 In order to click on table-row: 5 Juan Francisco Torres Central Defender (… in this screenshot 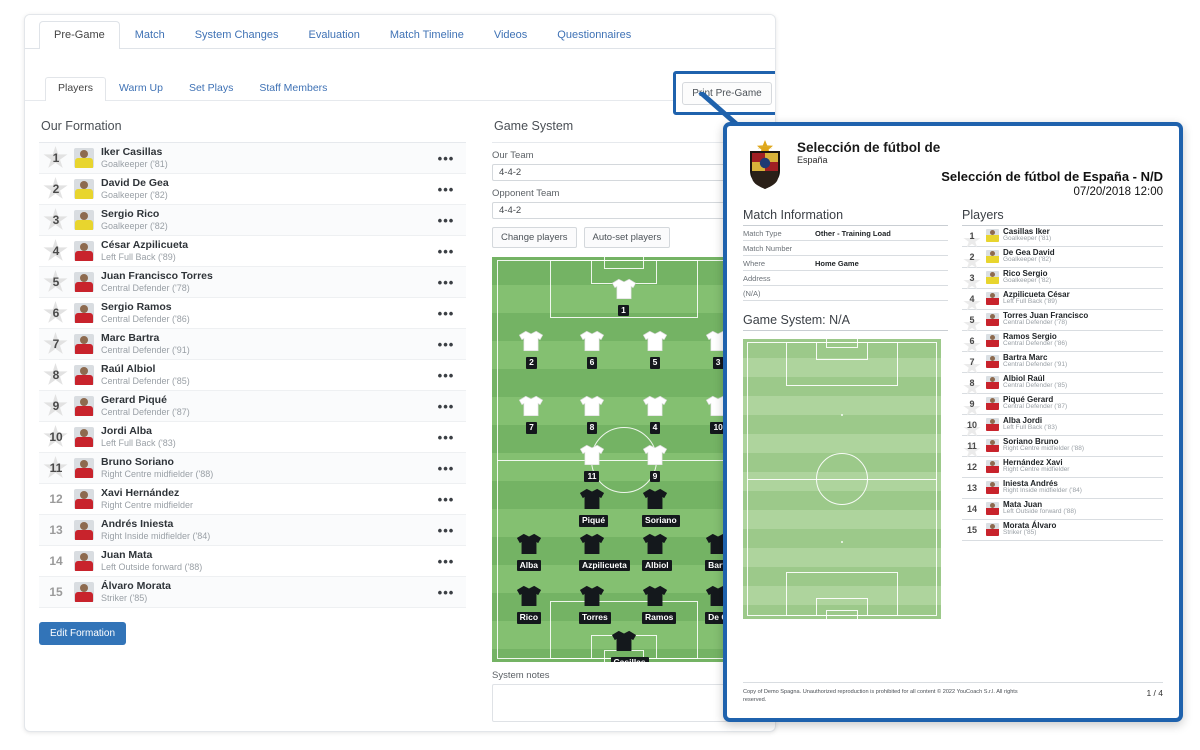, I will do `click(252, 282)`.